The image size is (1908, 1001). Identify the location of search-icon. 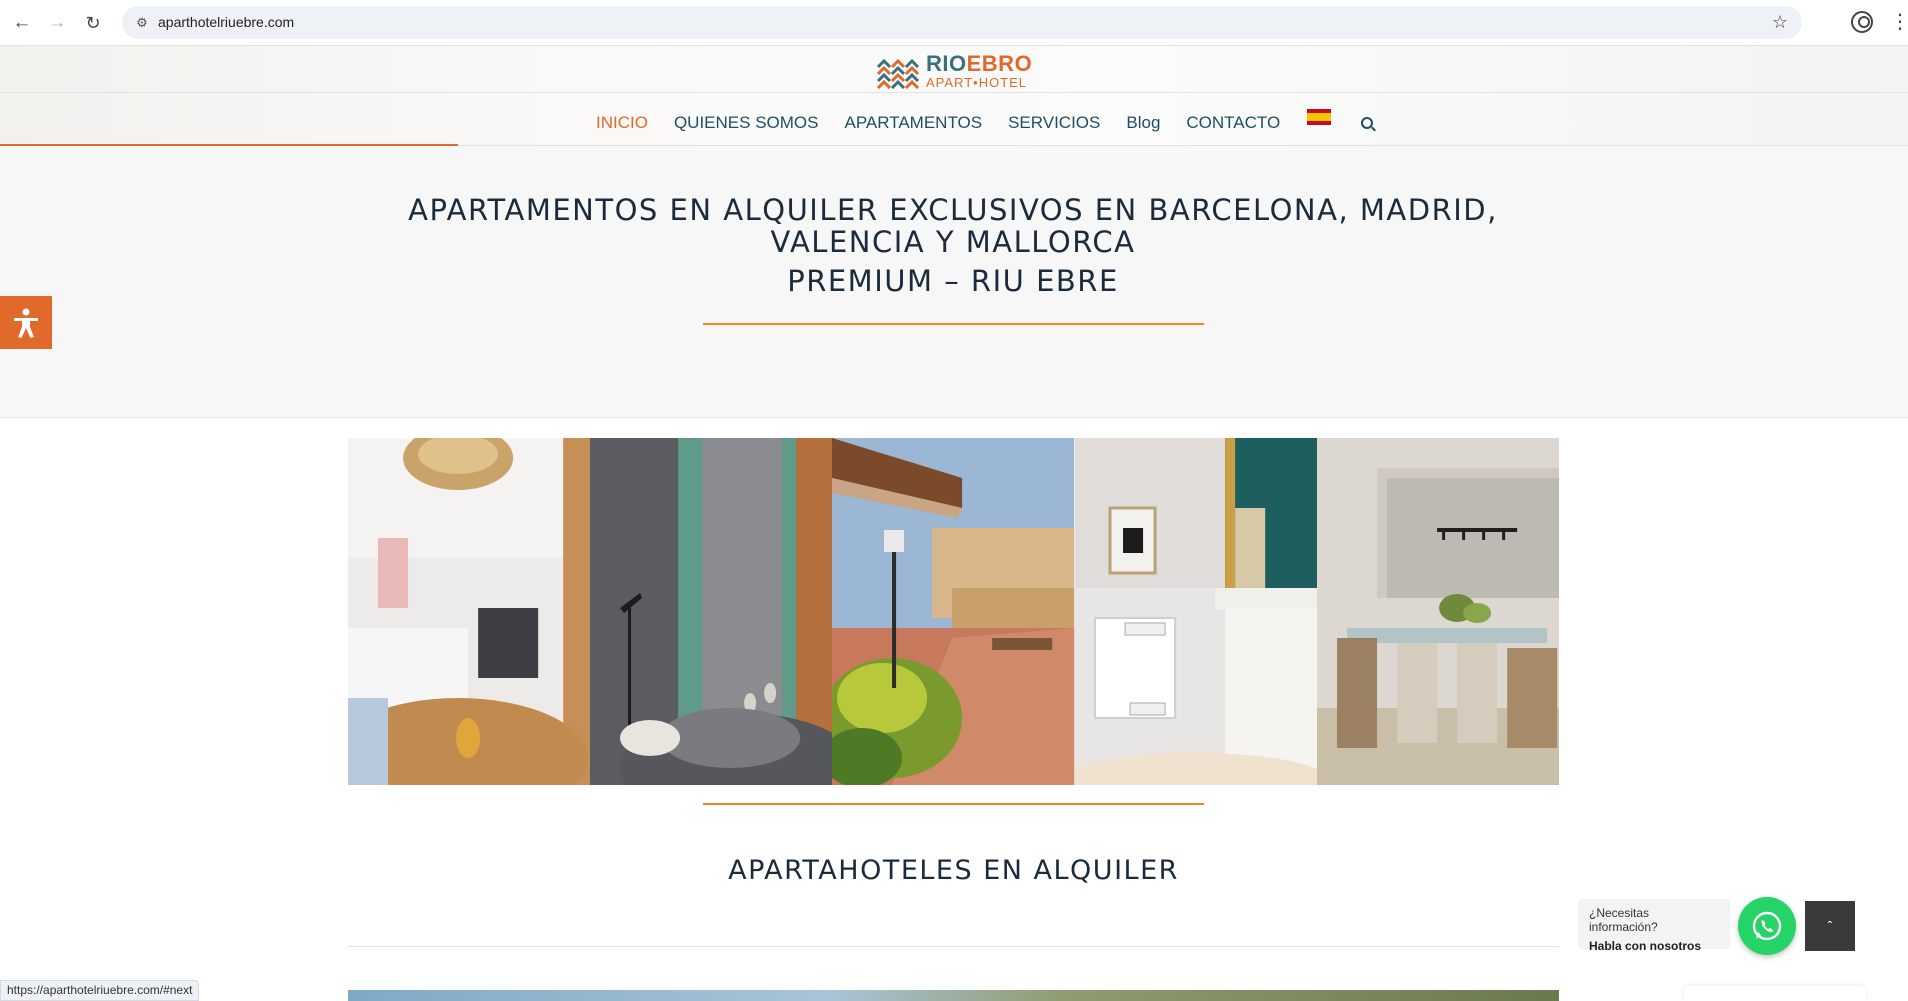
(1367, 123).